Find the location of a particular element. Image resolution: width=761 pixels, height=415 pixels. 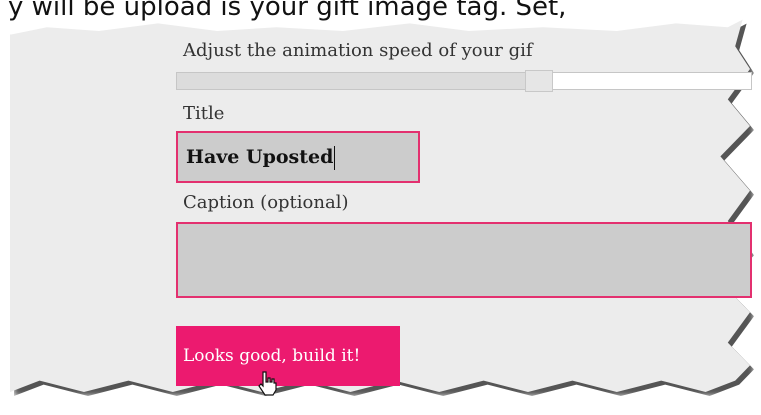

hand-pointer-icon is located at coordinates (267, 383).